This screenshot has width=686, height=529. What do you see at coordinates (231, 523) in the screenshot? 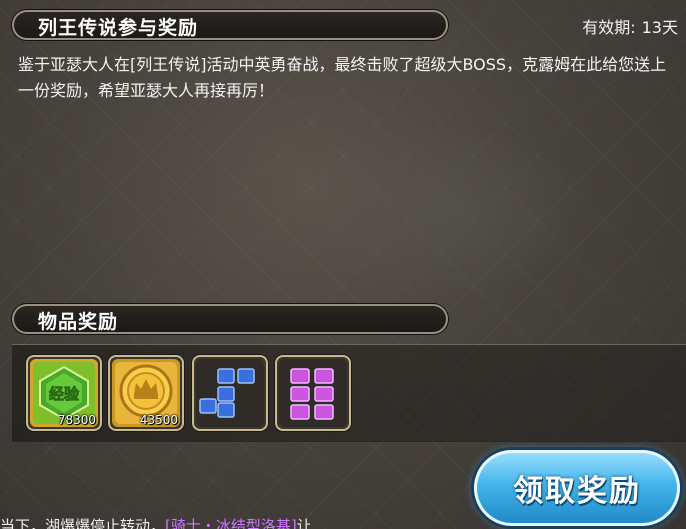
I see `ticker-highlight: [骑士・冰结型洛基]` at bounding box center [231, 523].